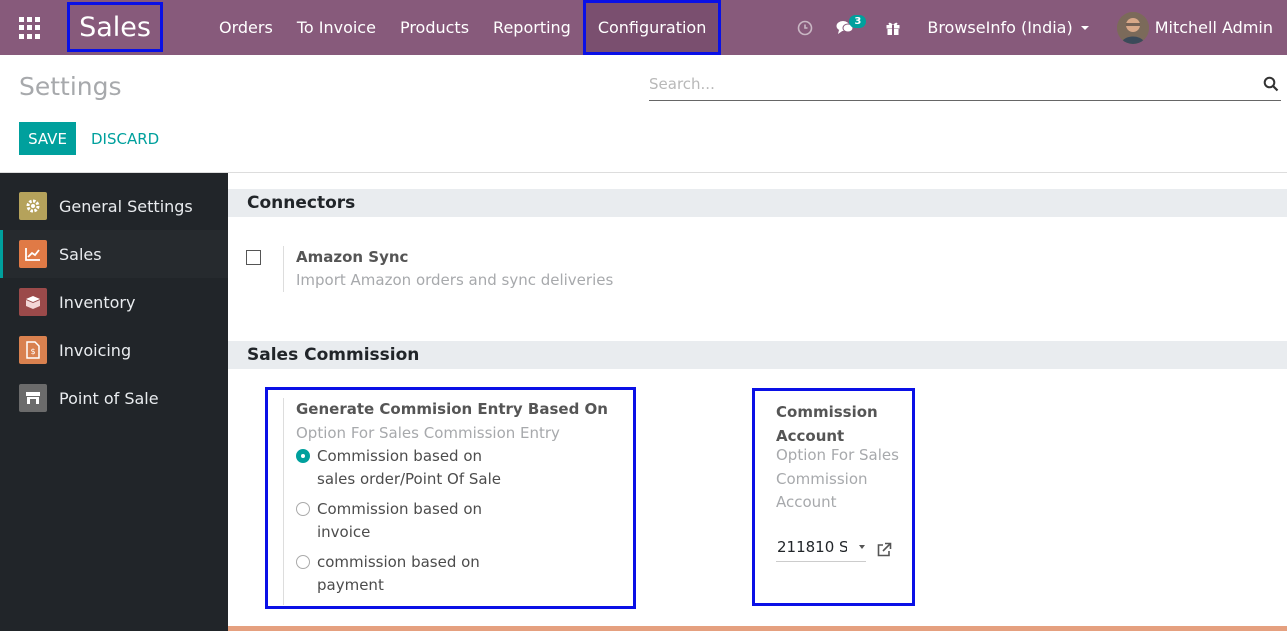 This screenshot has height=631, width=1287. Describe the element at coordinates (409, 479) in the screenshot. I see `radio-label-line: sales order/Point Of Sale` at that location.